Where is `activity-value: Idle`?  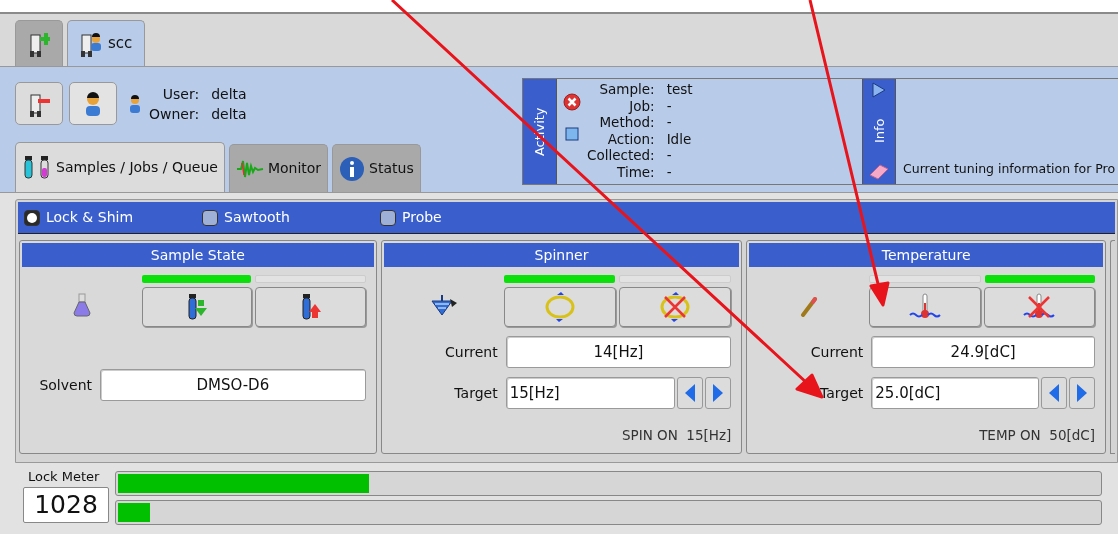
activity-value: Idle is located at coordinates (679, 138).